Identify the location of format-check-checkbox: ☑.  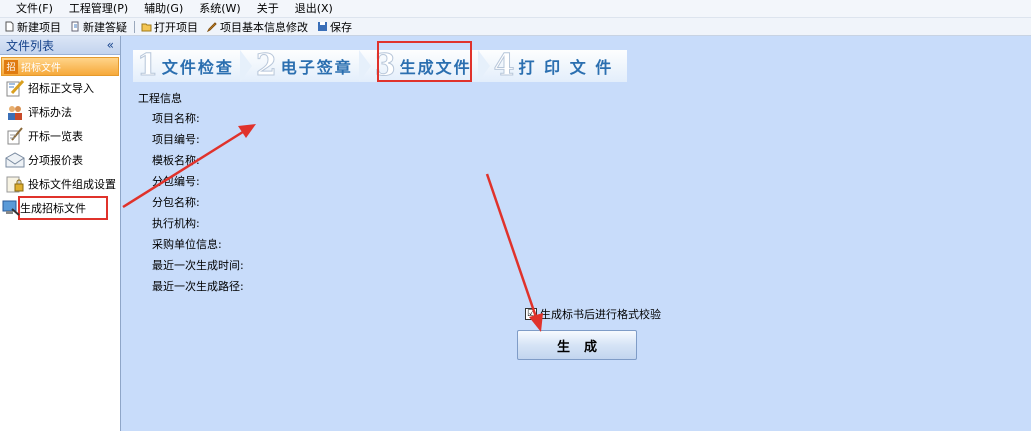
(531, 314).